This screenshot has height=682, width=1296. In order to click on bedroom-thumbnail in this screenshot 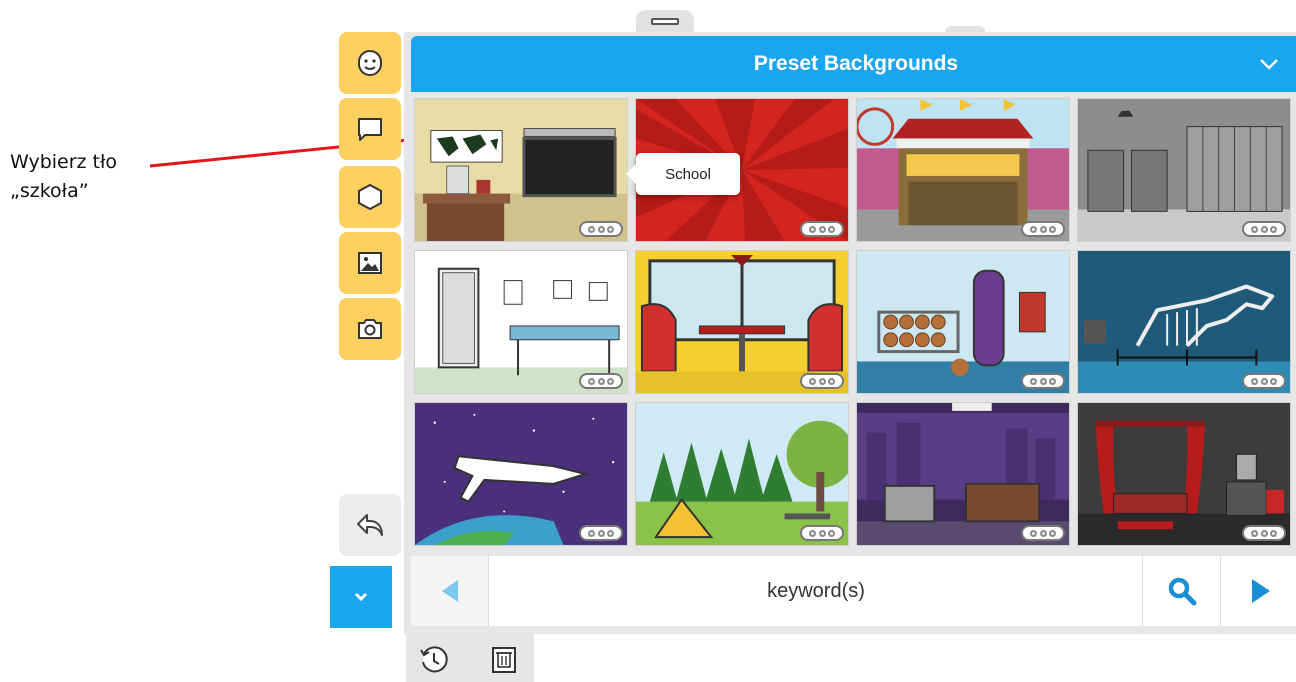, I will do `click(1184, 474)`.